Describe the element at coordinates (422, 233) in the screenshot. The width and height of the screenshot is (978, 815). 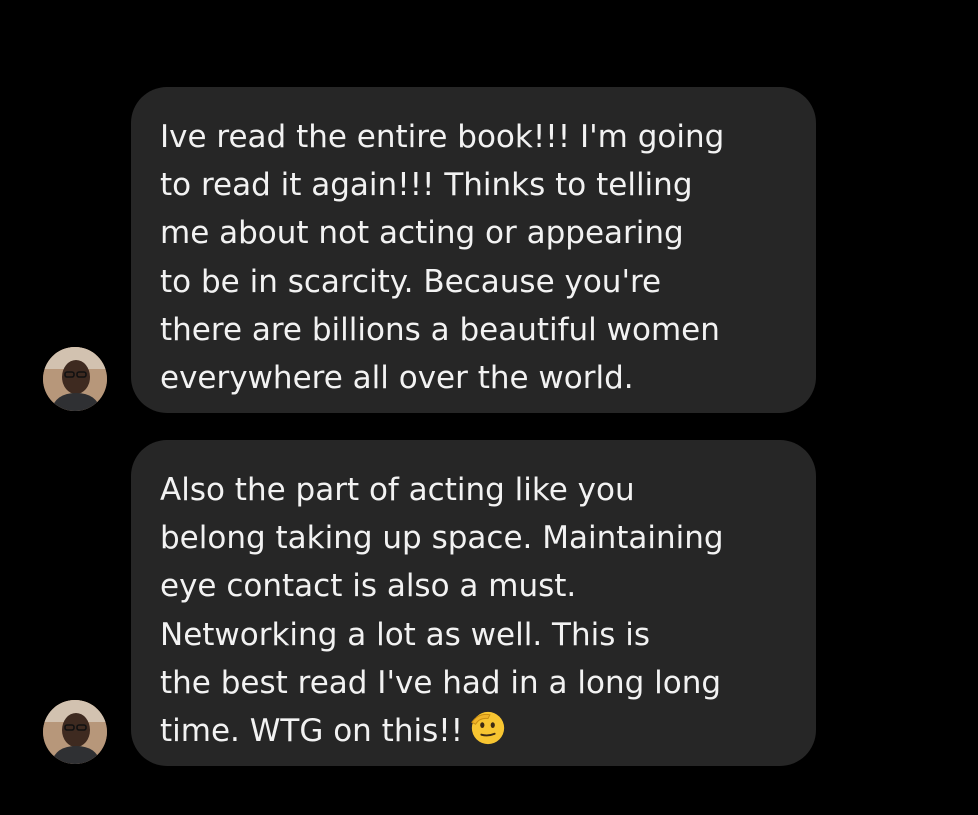
I see `message-text-line: me about not acting or appearing` at that location.